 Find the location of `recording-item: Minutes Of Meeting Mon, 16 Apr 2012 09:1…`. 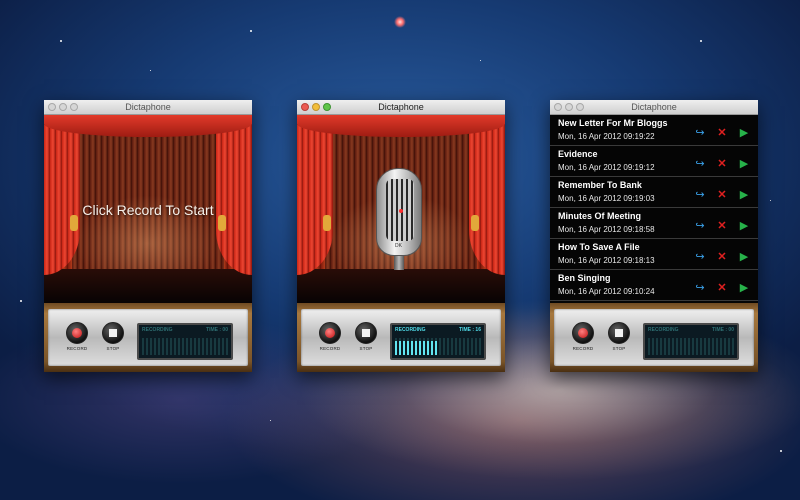

recording-item: Minutes Of Meeting Mon, 16 Apr 2012 09:1… is located at coordinates (654, 223).